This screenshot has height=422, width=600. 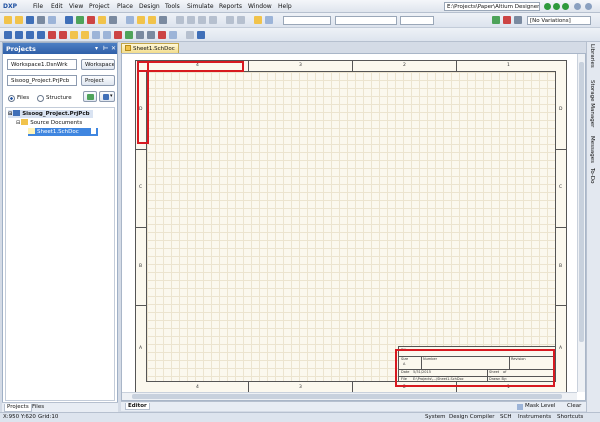 I want to click on bus-icon, so click(x=19, y=35).